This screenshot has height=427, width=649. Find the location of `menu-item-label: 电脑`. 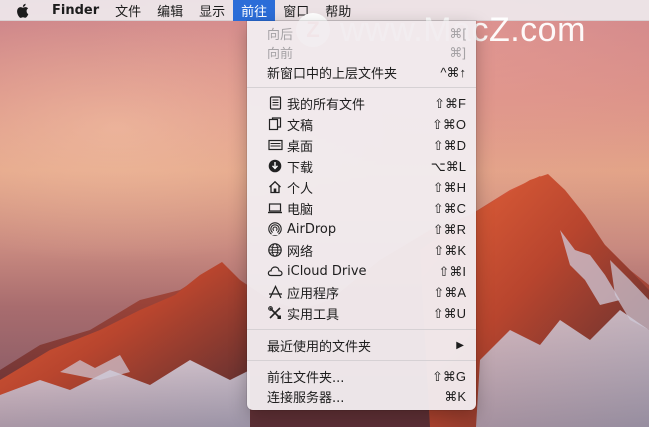

menu-item-label: 电脑 is located at coordinates (300, 210).